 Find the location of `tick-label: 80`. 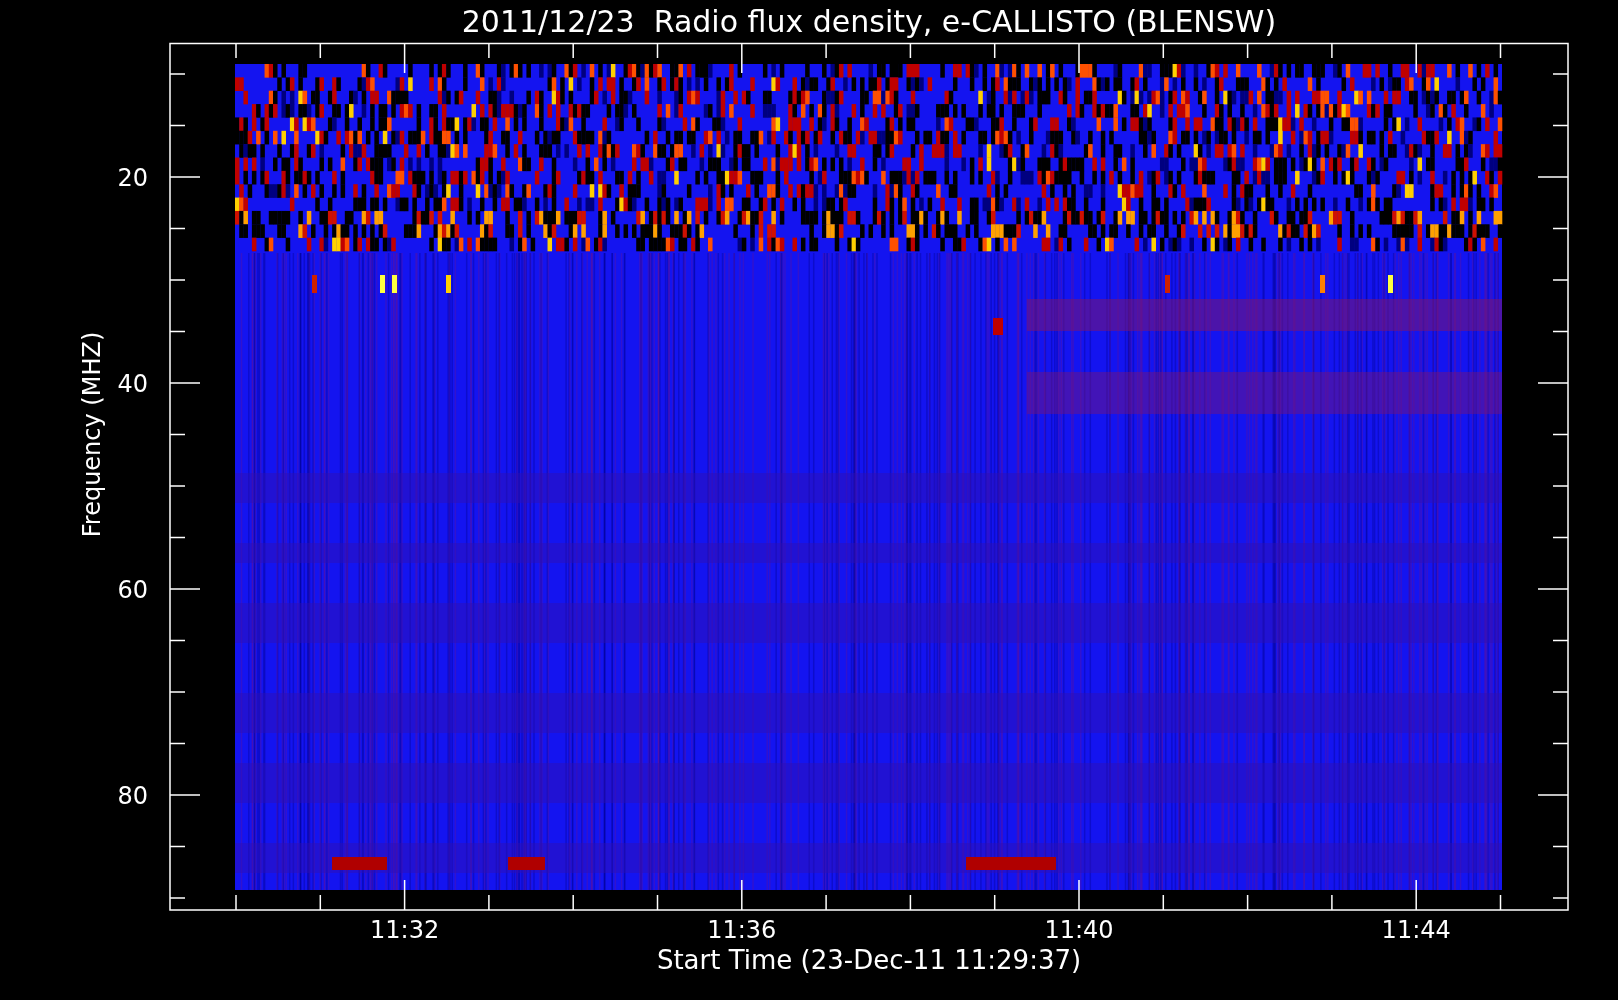

tick-label: 80 is located at coordinates (132, 796).